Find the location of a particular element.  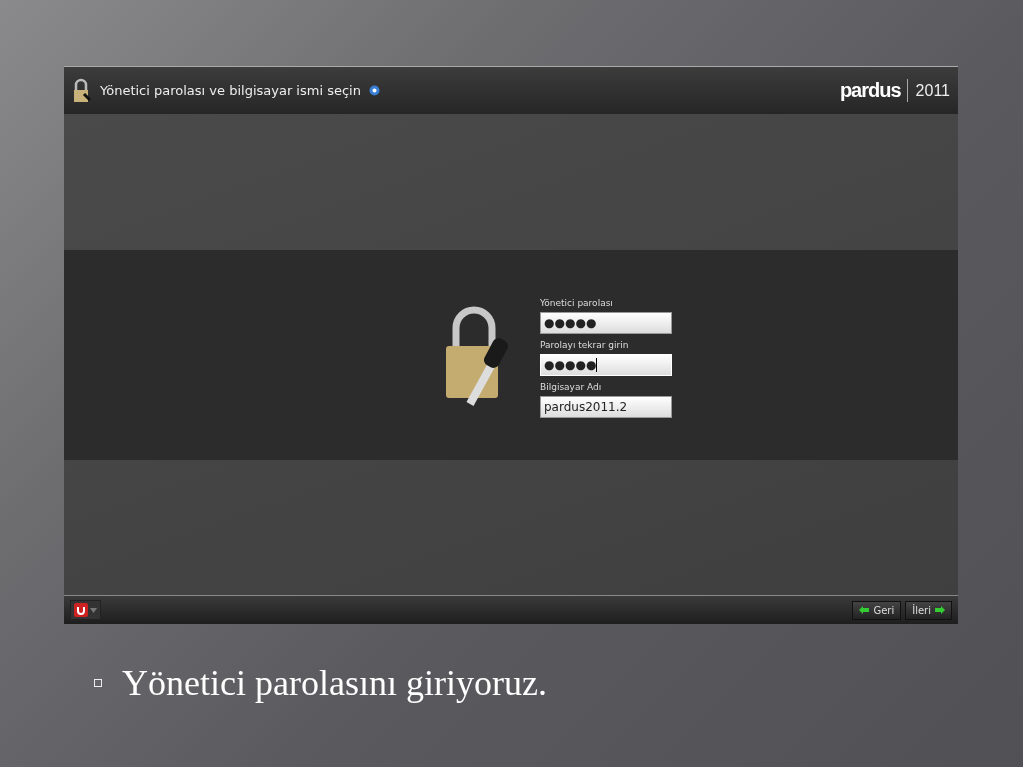

input-field: pardus2011.2 is located at coordinates (606, 406).